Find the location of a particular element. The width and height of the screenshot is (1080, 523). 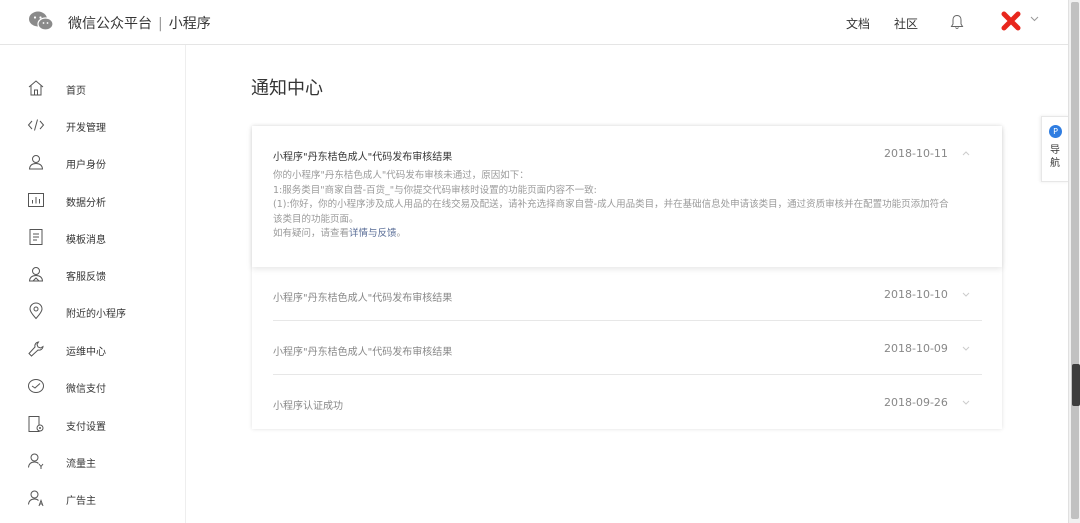

wechat-logo-icon is located at coordinates (41, 21).